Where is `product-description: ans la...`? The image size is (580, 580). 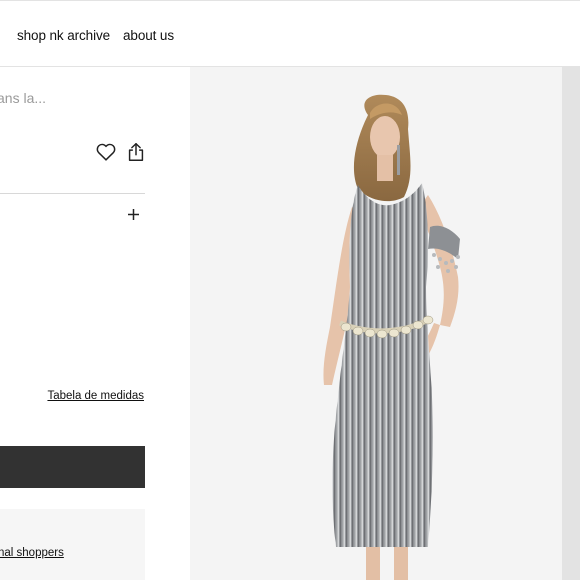
product-description: ans la... is located at coordinates (23, 98).